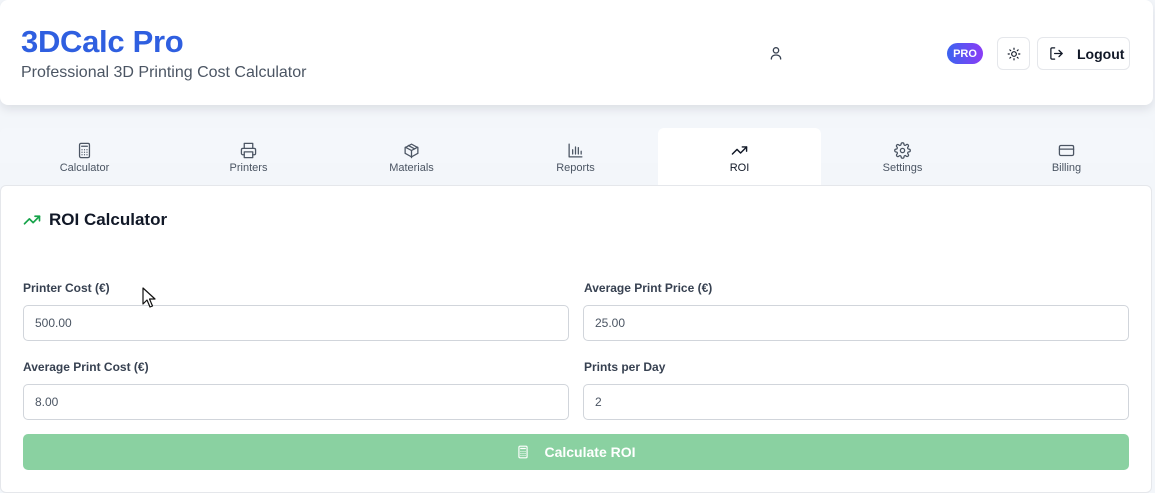 The image size is (1155, 493). Describe the element at coordinates (102, 41) in the screenshot. I see `app-title: 3DCalc Pro` at that location.